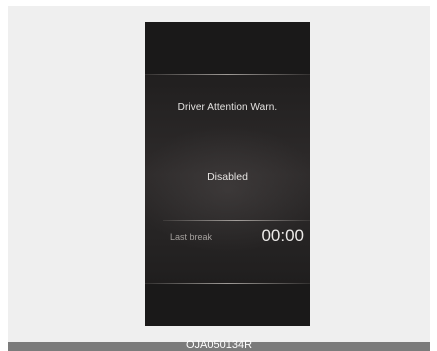 This screenshot has width=437, height=351. Describe the element at coordinates (191, 237) in the screenshot. I see `last-break-label: Last break` at that location.